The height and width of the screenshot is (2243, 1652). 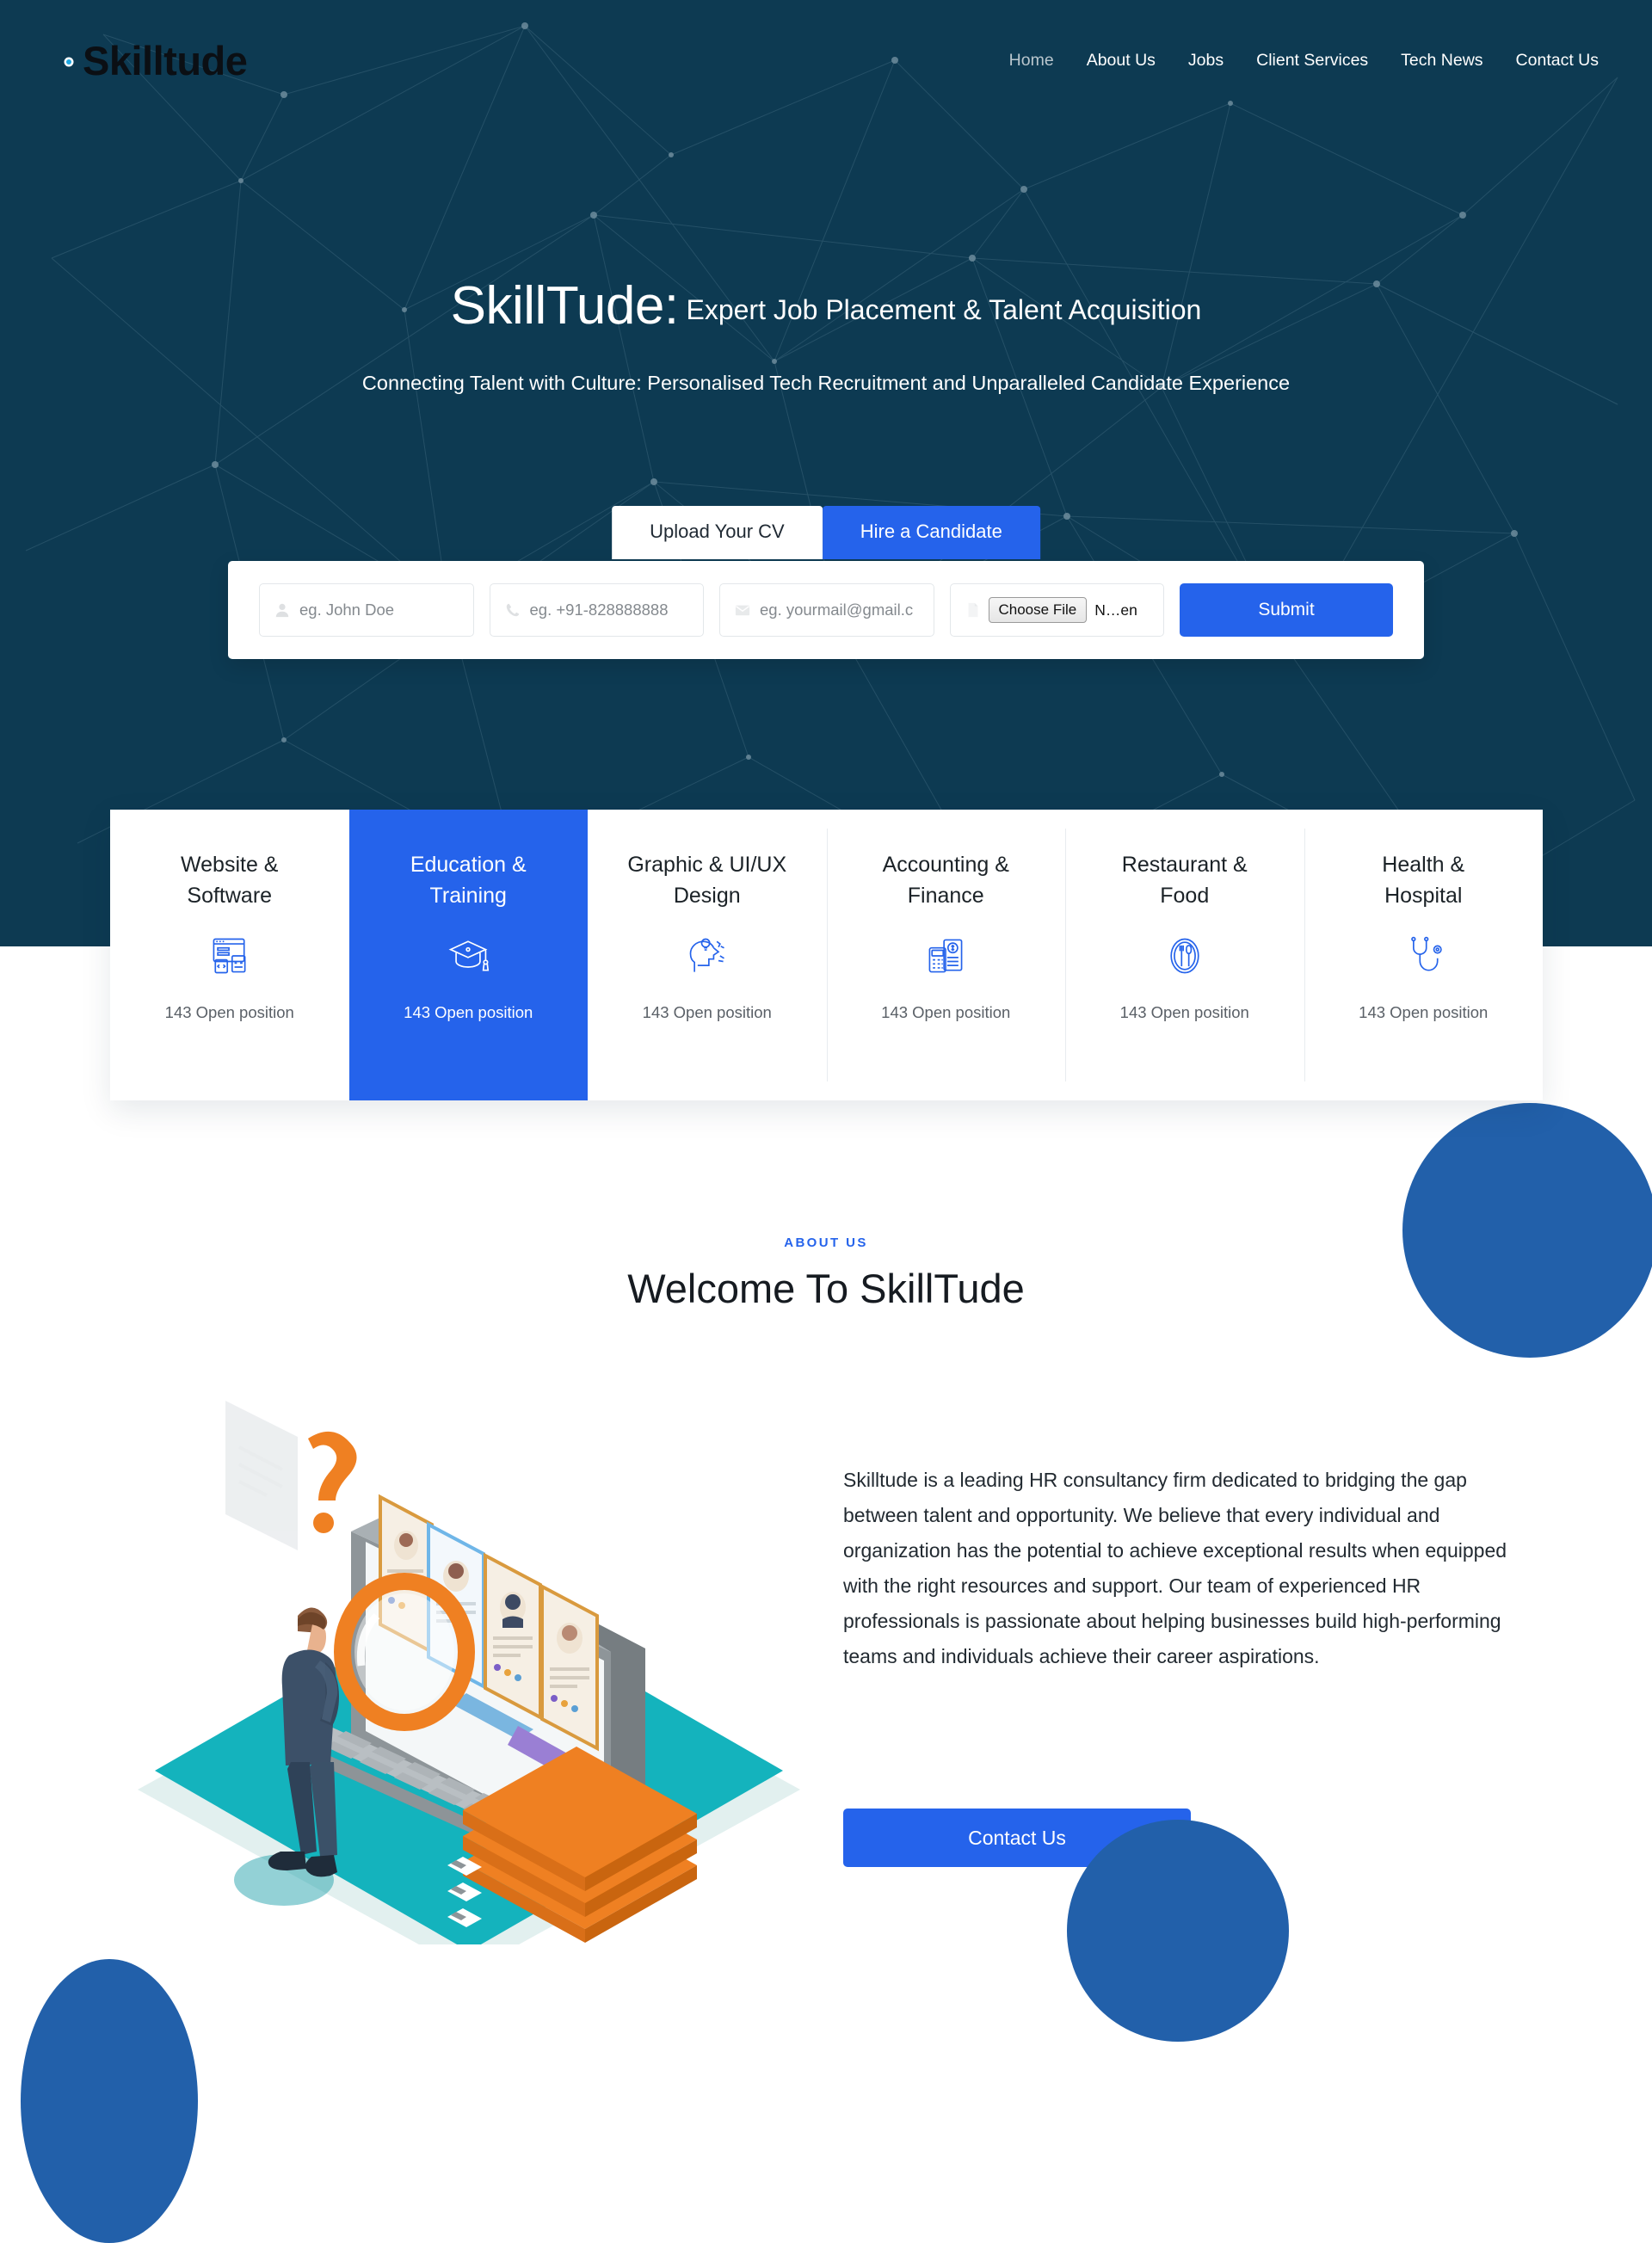 I want to click on stethoscope-icon, so click(x=1423, y=956).